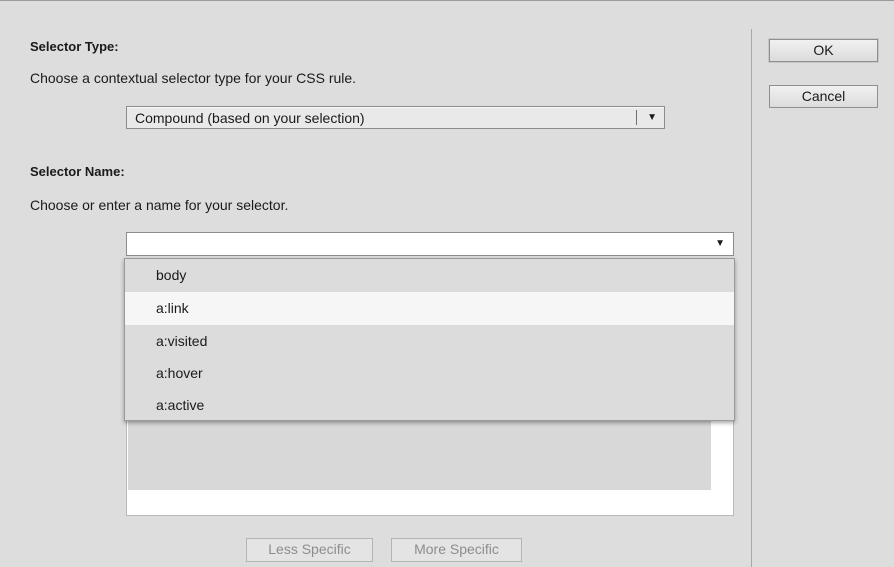  I want to click on dropdown-option-body: body, so click(429, 275).